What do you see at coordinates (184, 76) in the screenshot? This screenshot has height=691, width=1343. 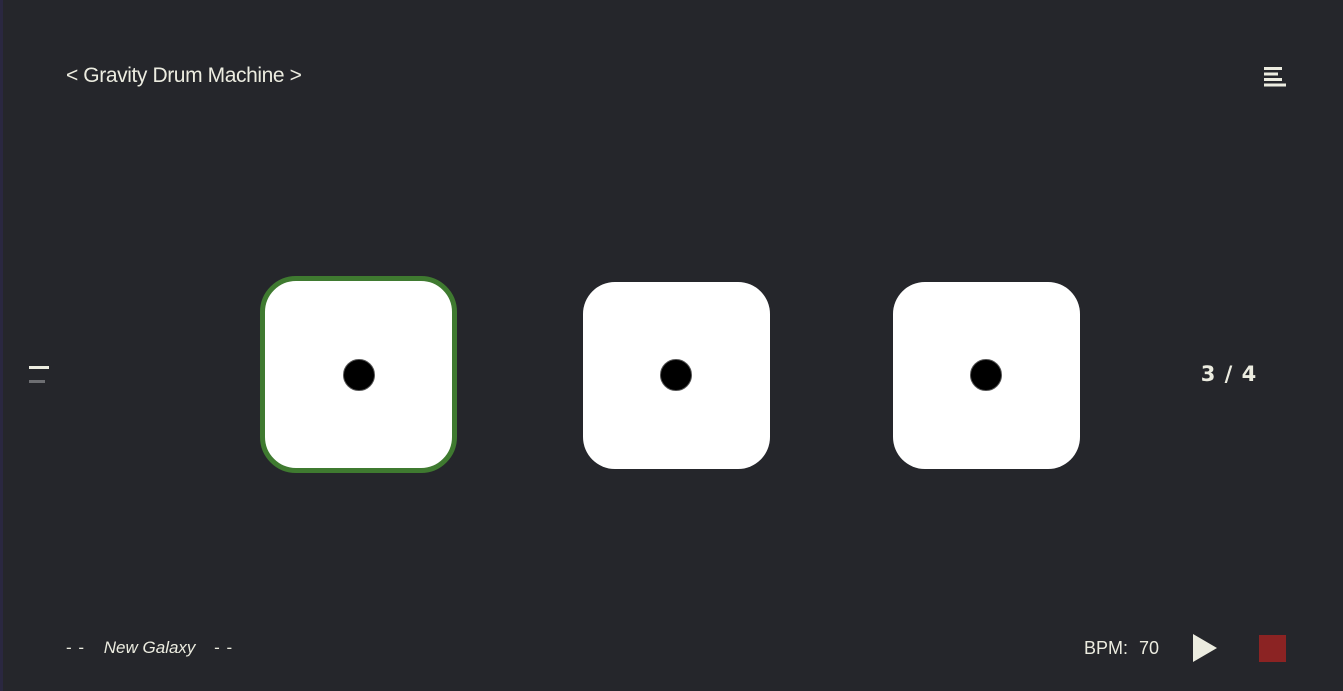 I see `app-title: < Gravity Drum Machine >` at bounding box center [184, 76].